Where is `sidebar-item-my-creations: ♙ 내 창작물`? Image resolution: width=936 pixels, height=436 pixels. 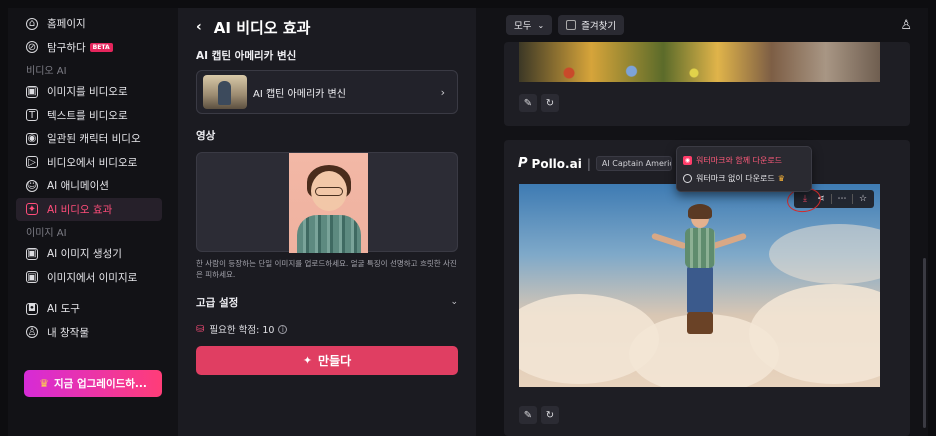
sidebar-item-my-creations: ♙ 내 창작물 is located at coordinates (90, 333).